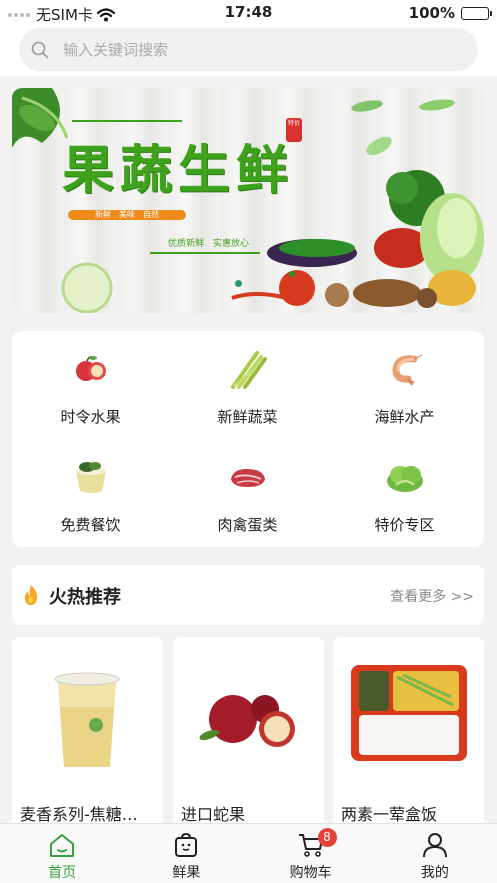  I want to click on category-vegetables: 新鲜蔬菜, so click(247, 385).